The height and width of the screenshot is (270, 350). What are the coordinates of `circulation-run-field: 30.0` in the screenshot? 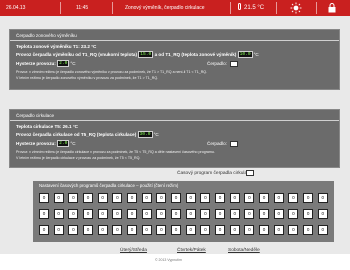 It's located at (145, 135).